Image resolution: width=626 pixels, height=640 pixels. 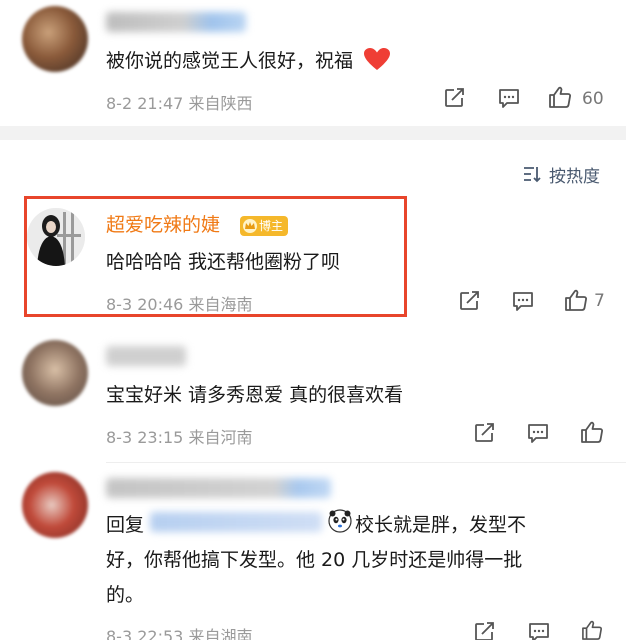 I want to click on like-count: 60, so click(x=593, y=99).